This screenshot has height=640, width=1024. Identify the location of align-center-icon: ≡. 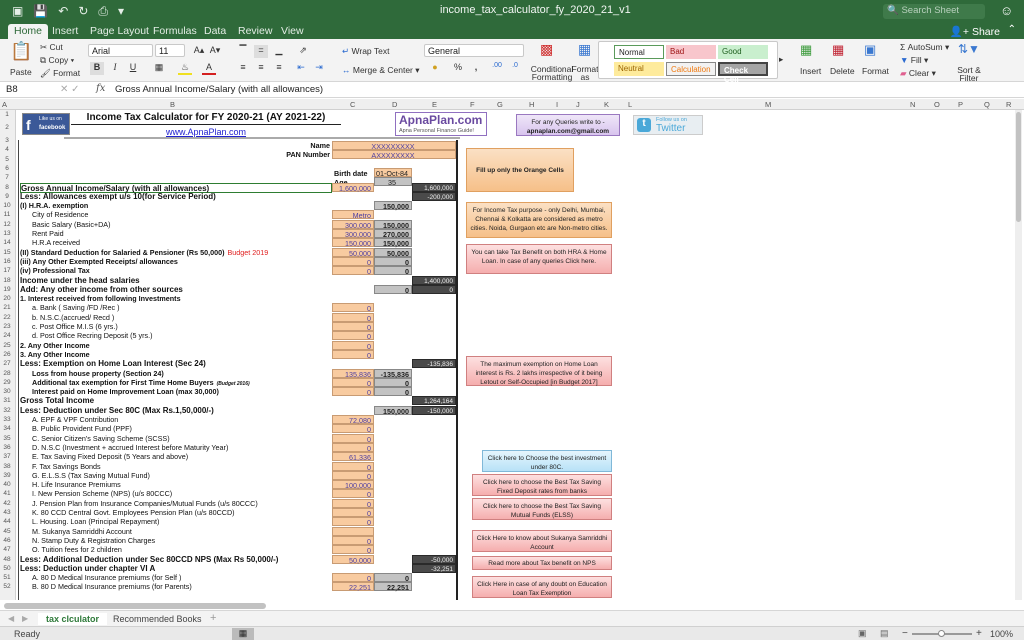
(261, 68).